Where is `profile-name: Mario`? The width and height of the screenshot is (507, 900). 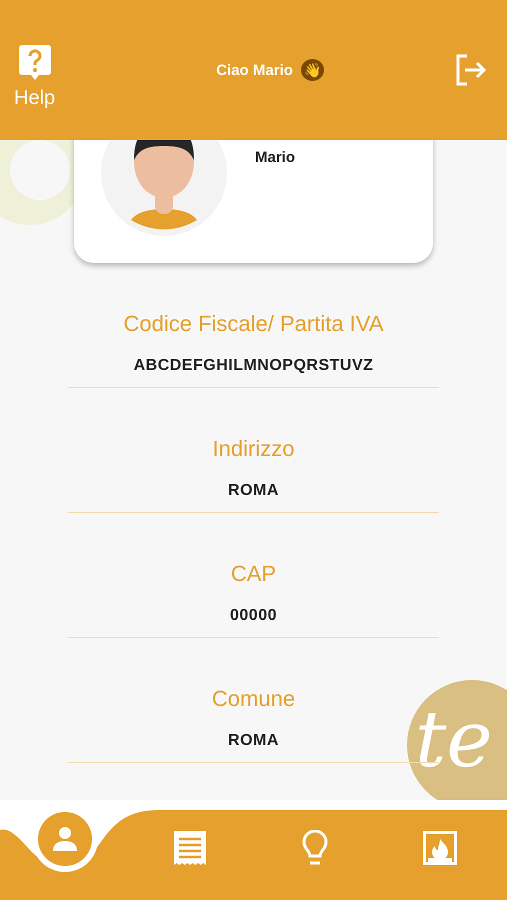
profile-name: Mario is located at coordinates (275, 157).